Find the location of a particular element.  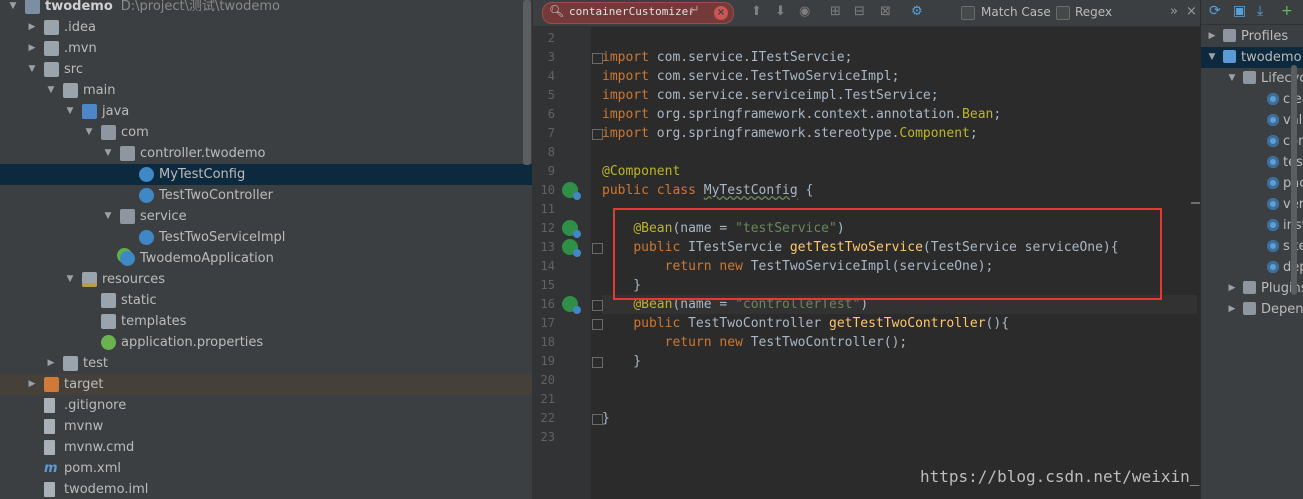

line-number: 7 is located at coordinates (544, 133).